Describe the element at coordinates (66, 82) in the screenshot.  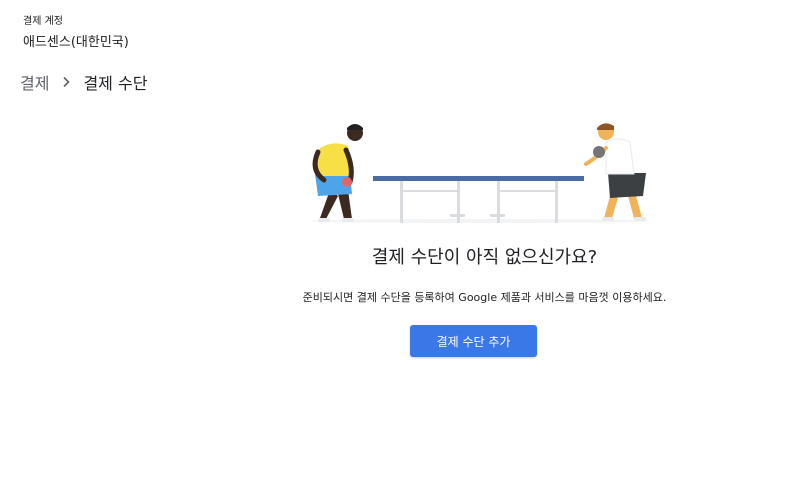
I see `chevron-right-icon` at that location.